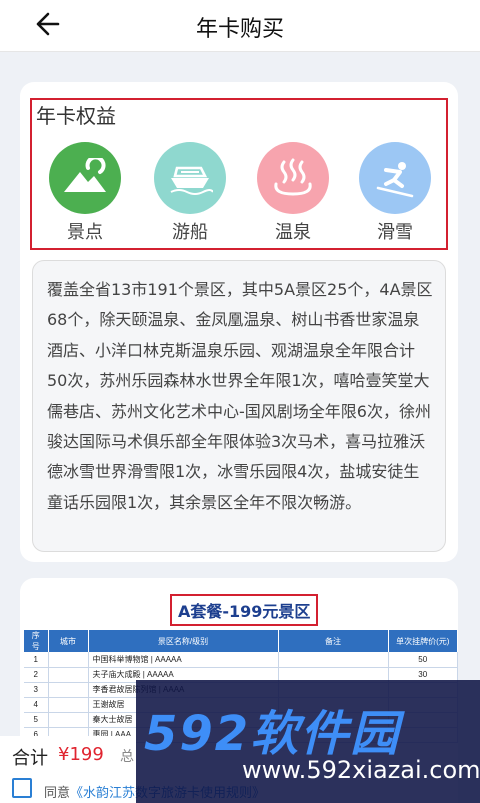 The image size is (480, 803). Describe the element at coordinates (183, 660) in the screenshot. I see `table-cell: 中国科举博物馆 | AAAAA` at that location.